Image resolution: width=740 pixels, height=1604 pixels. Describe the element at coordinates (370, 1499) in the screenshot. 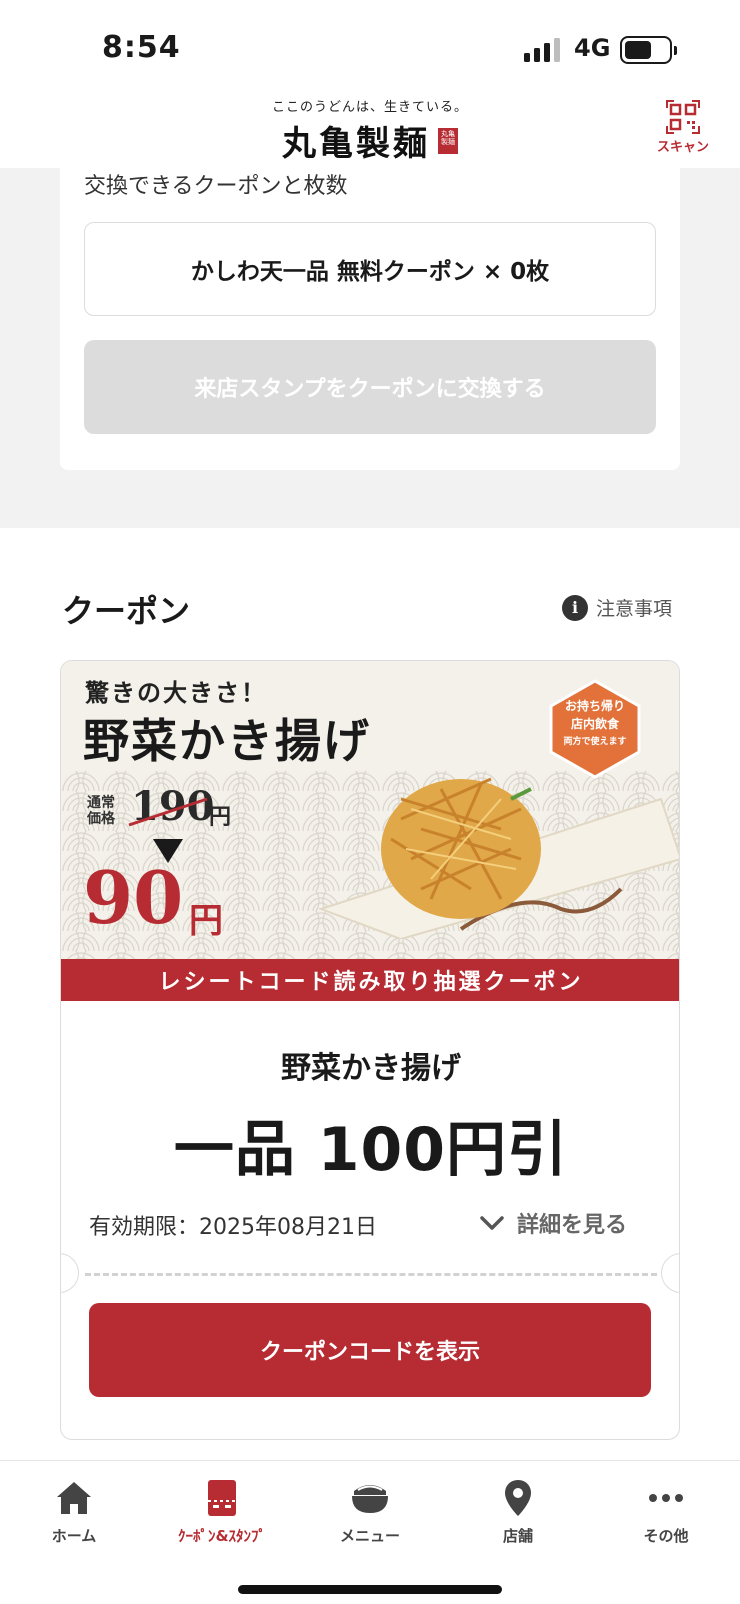

I see `bowl-icon` at that location.